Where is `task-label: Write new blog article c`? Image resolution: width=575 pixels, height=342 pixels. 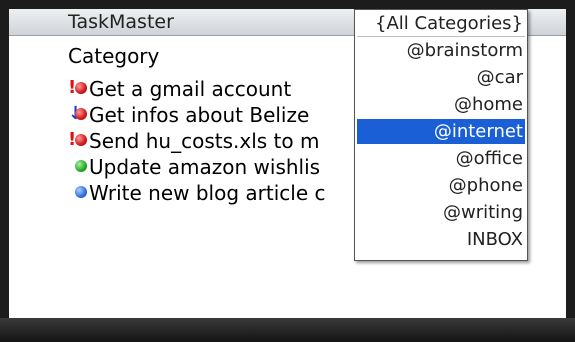
task-label: Write new blog article c is located at coordinates (207, 193).